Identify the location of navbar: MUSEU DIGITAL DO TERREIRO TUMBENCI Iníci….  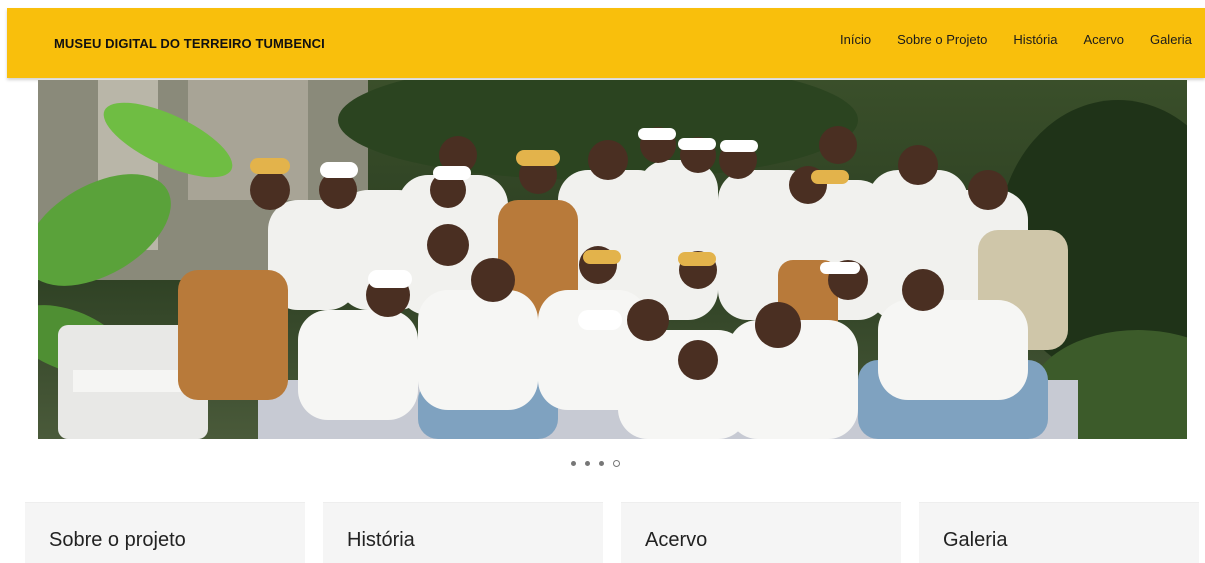
(606, 43).